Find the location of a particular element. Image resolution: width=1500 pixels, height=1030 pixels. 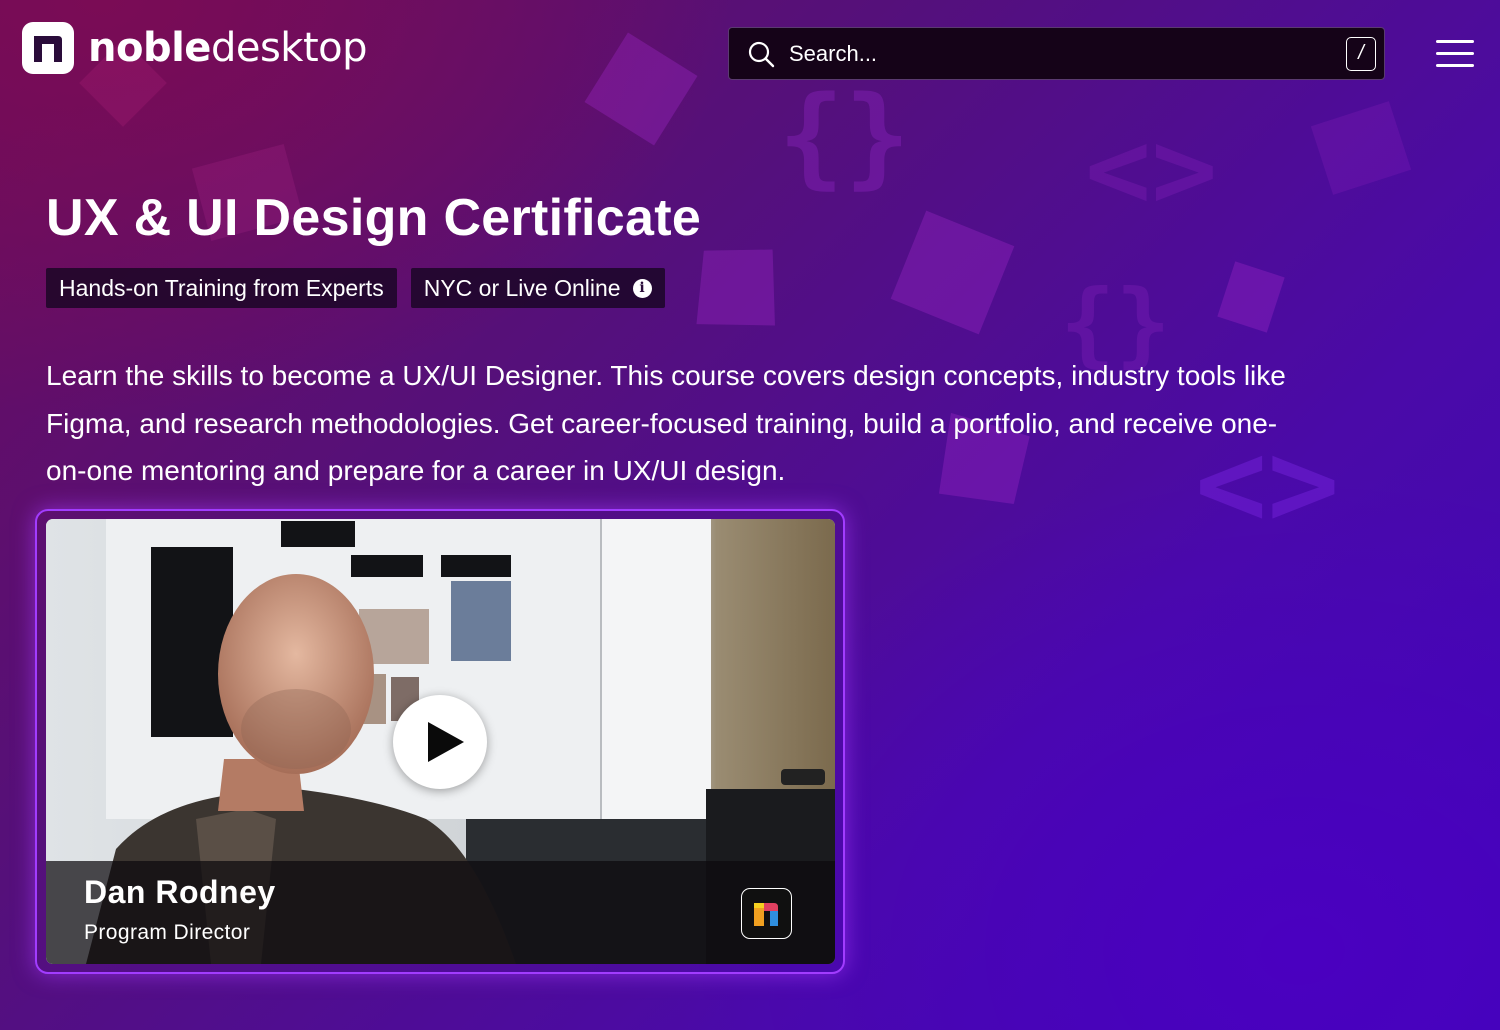

tag-label: Hands-on Training from Experts is located at coordinates (221, 287).